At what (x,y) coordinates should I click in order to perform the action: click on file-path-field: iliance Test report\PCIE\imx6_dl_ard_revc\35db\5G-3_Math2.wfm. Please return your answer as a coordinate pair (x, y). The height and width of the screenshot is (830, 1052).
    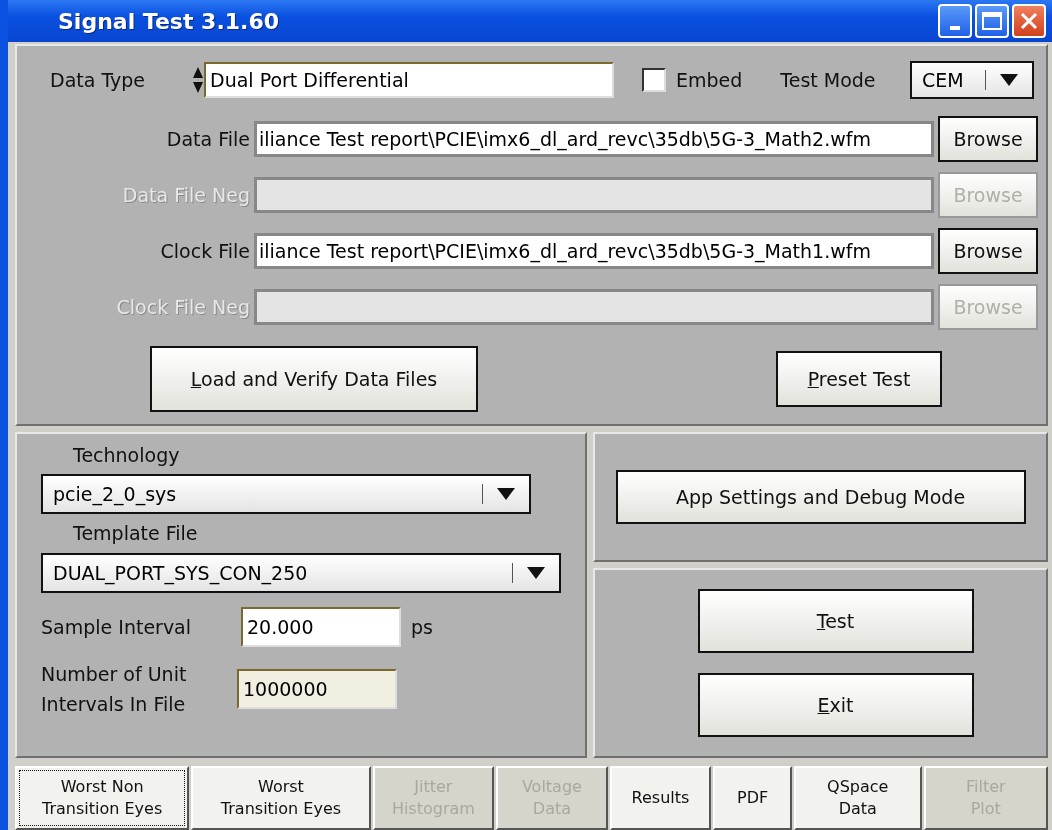
    Looking at the image, I should click on (594, 139).